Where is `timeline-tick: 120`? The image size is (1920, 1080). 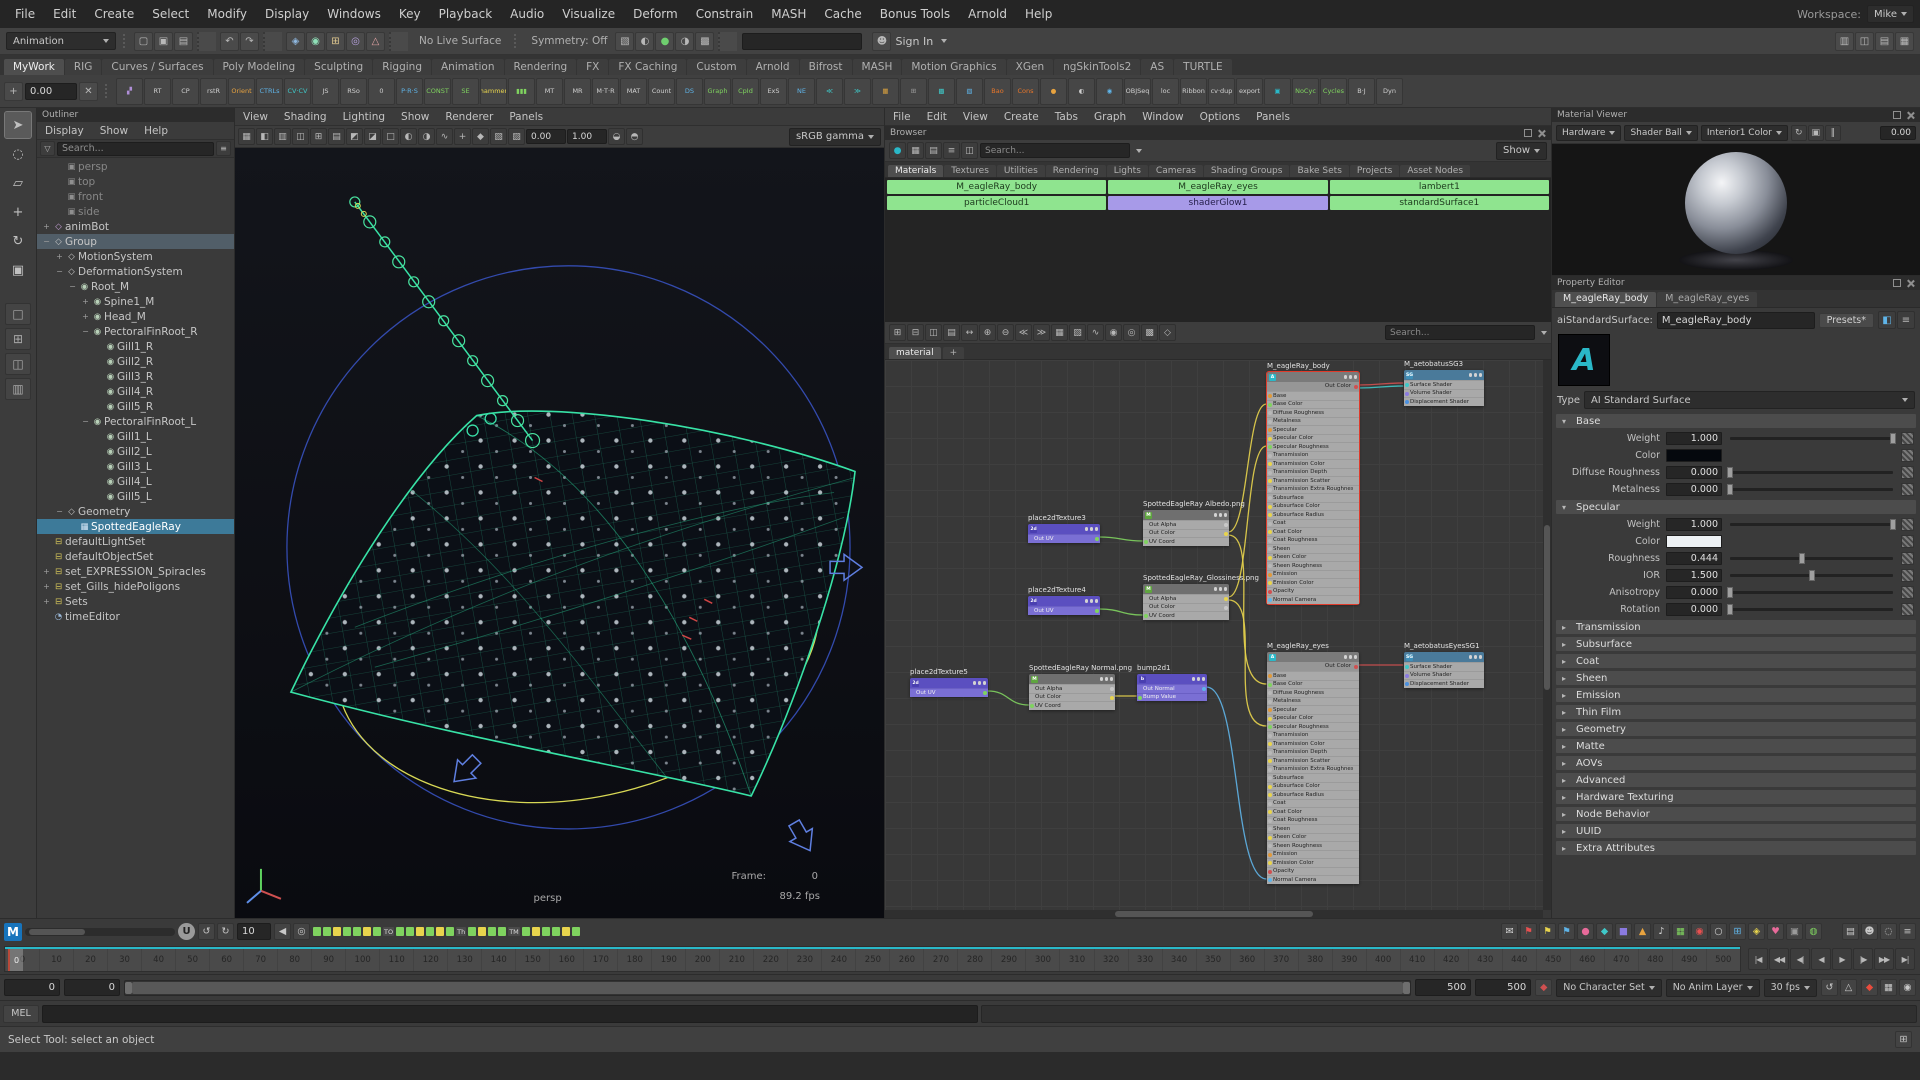 timeline-tick: 120 is located at coordinates (430, 960).